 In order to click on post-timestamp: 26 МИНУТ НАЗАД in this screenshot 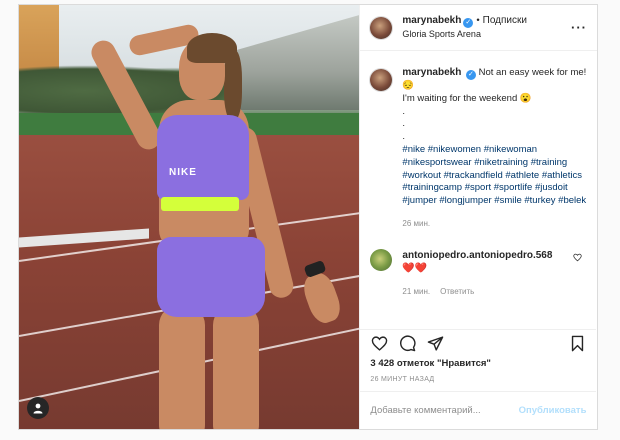, I will do `click(402, 379)`.